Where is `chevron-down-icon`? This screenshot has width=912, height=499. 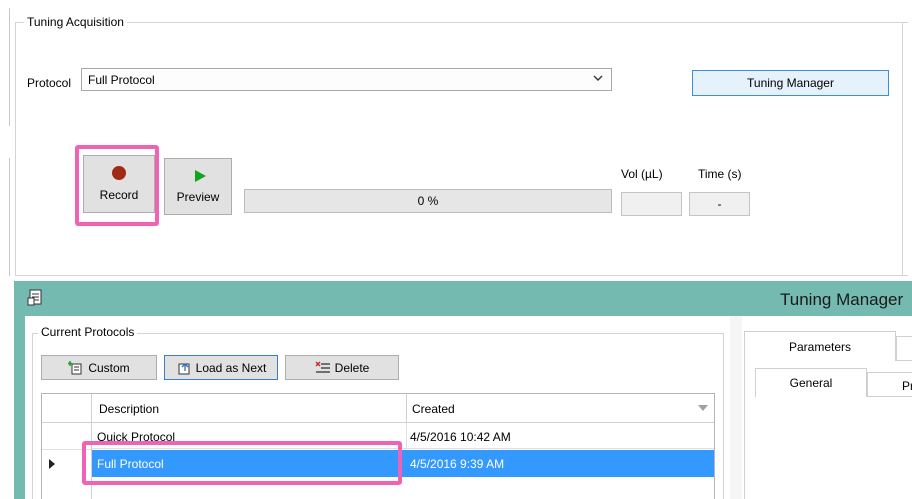 chevron-down-icon is located at coordinates (598, 79).